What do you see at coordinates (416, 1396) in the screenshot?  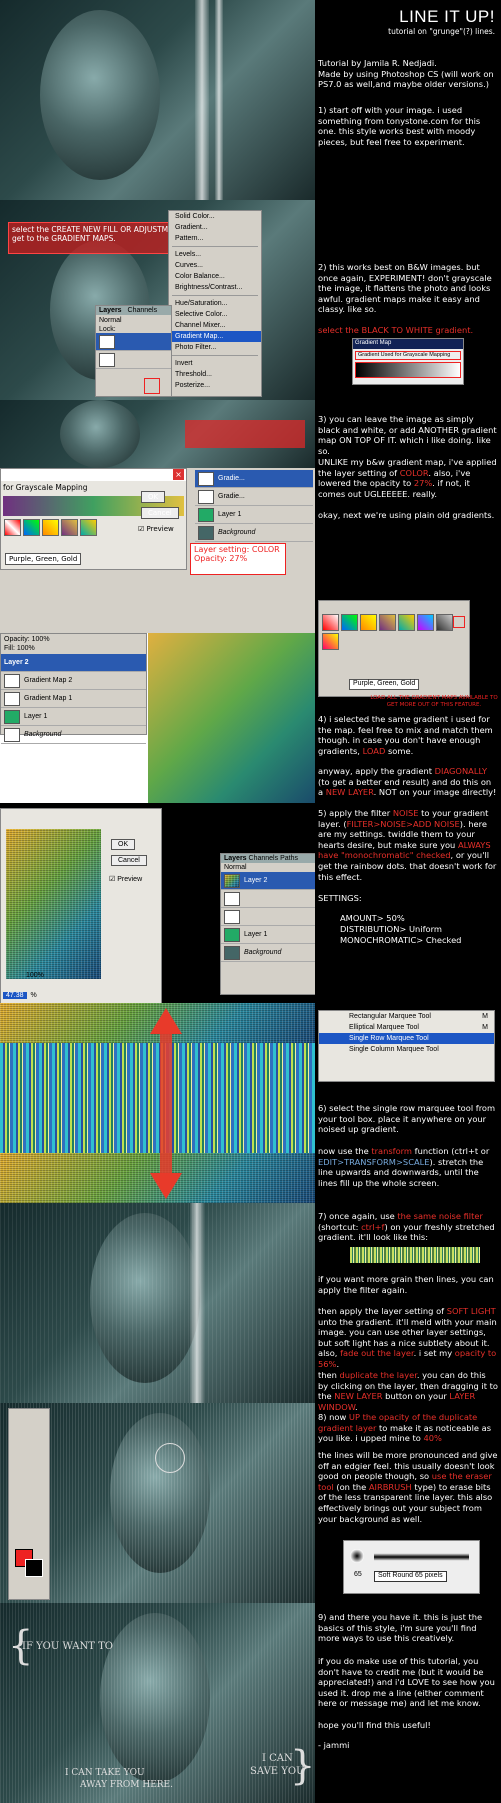 I see `s7d-mid2: button on your` at bounding box center [416, 1396].